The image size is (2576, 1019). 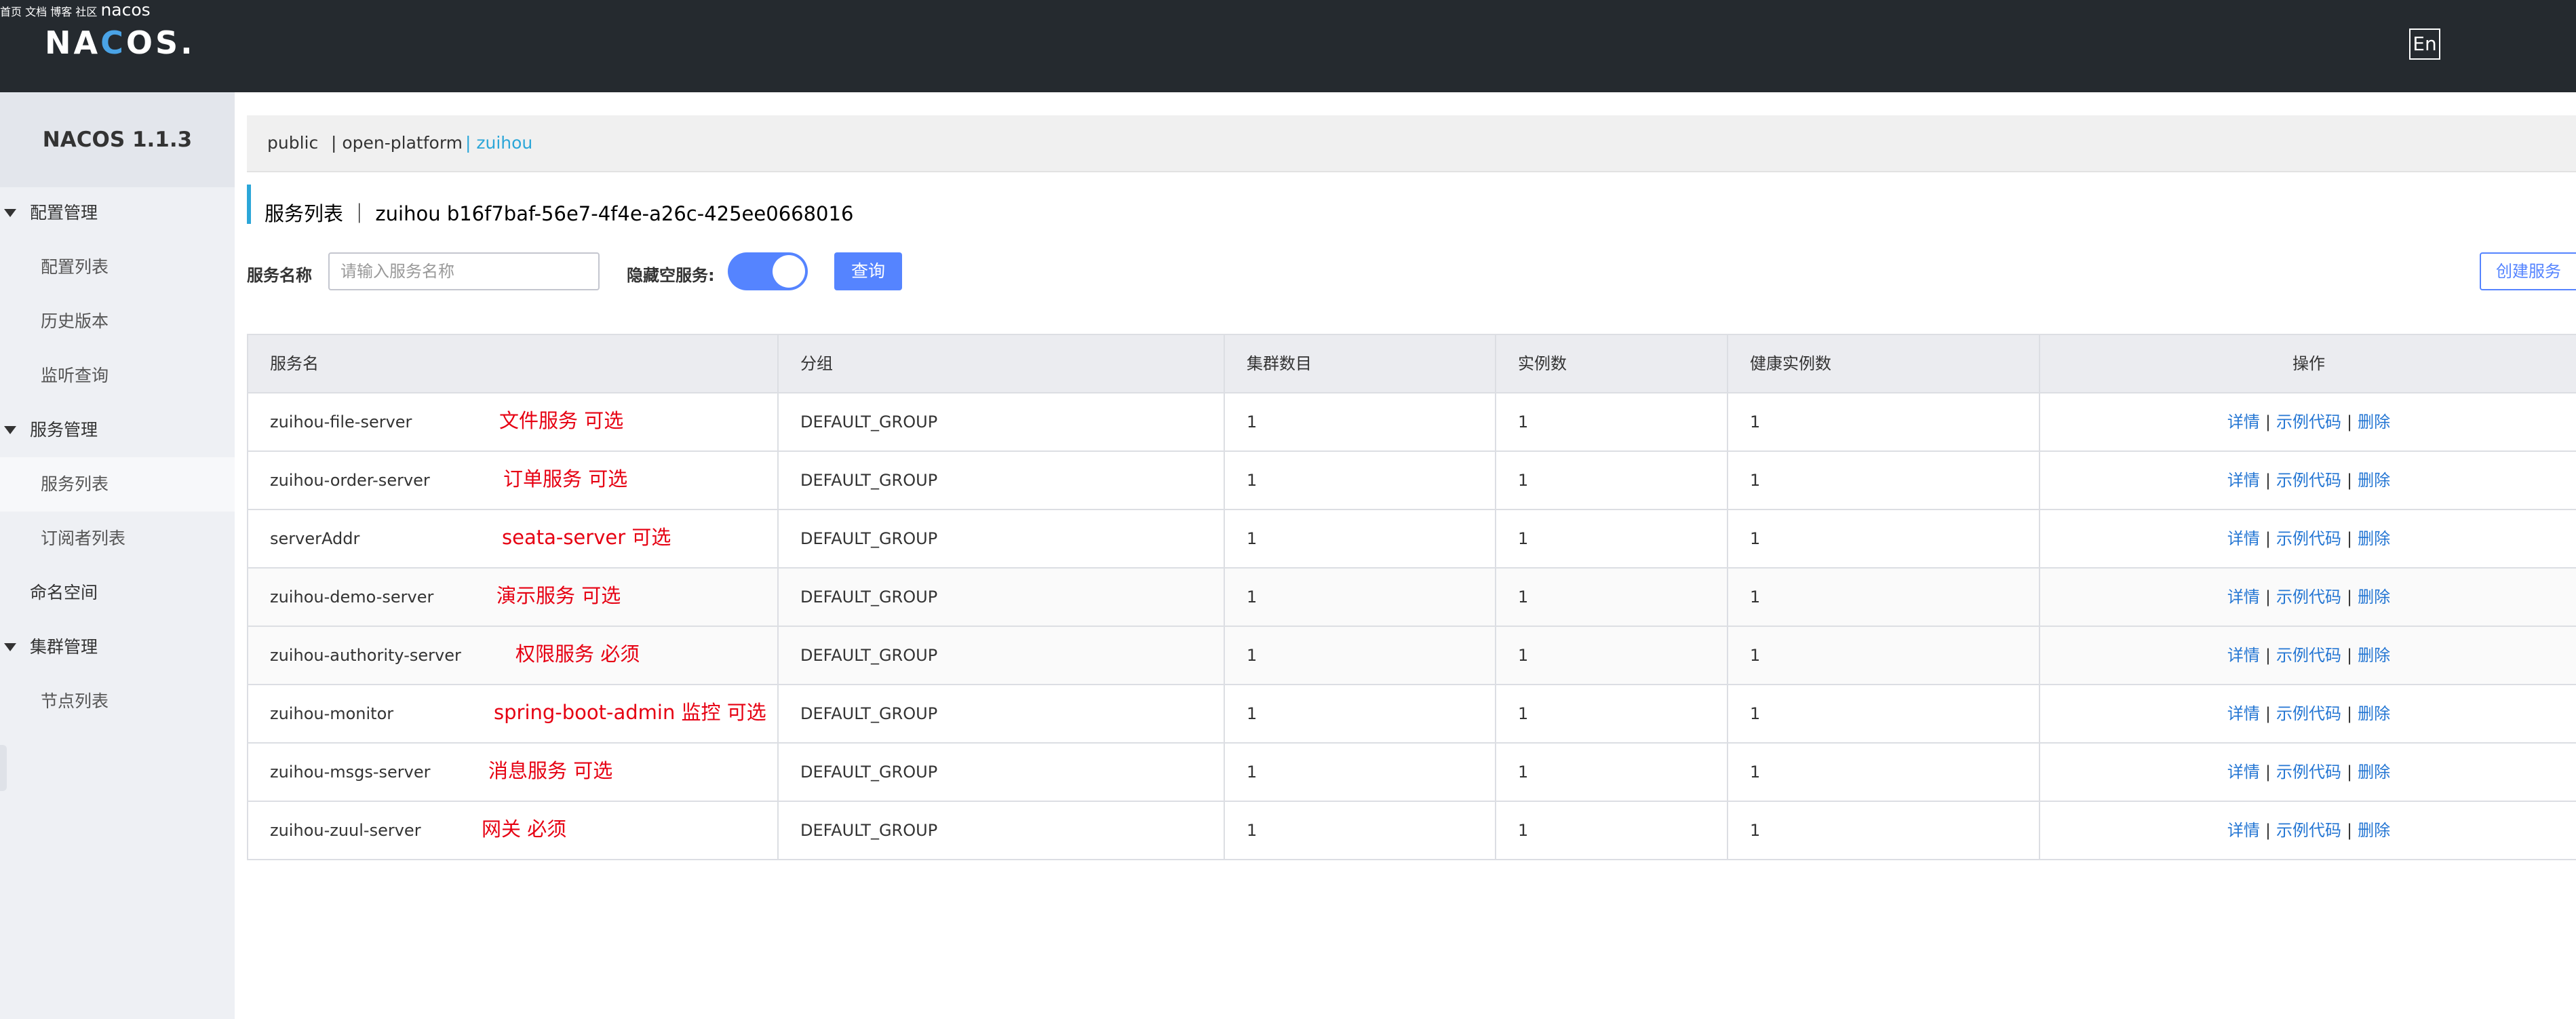 I want to click on nav-home: 首页, so click(x=11, y=11).